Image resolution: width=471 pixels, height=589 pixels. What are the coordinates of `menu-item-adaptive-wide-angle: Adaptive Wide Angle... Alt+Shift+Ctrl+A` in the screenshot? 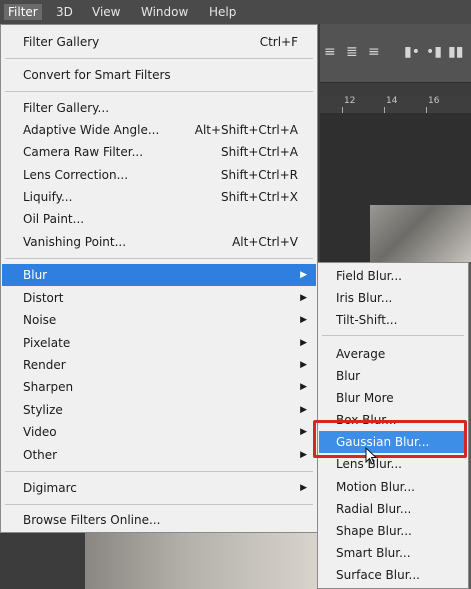 It's located at (159, 130).